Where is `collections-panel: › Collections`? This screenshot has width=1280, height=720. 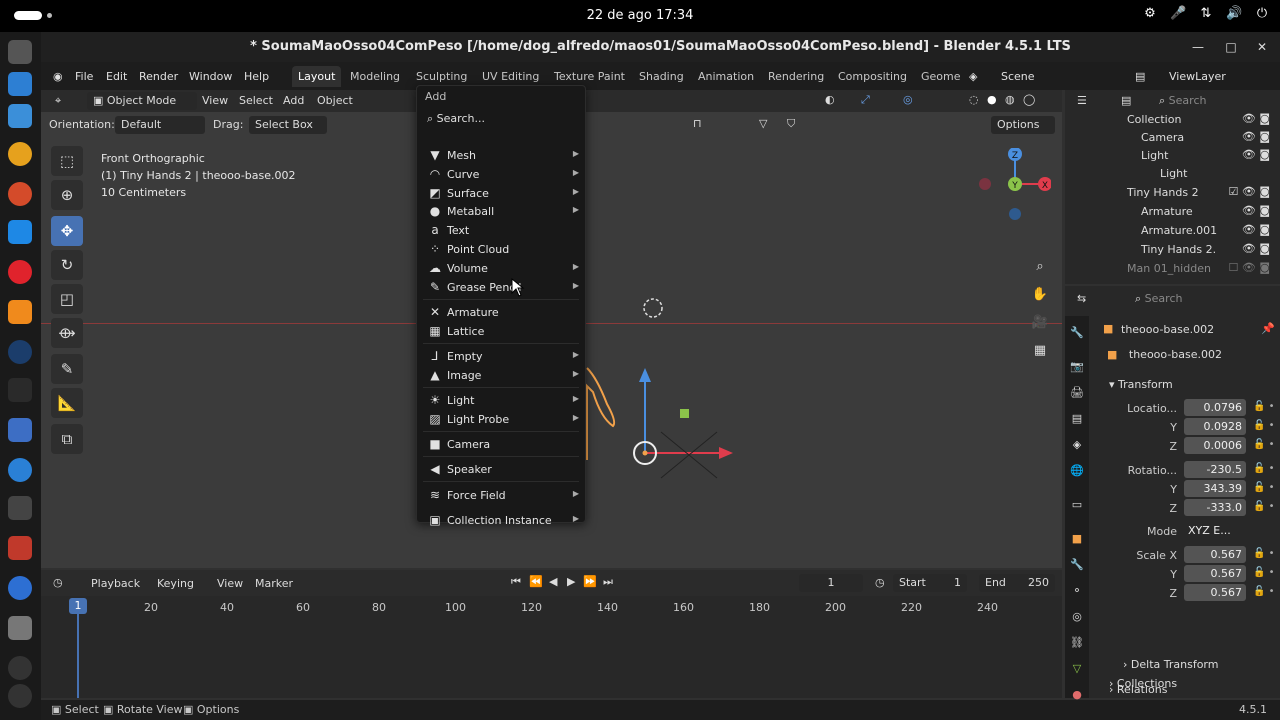 collections-panel: › Collections is located at coordinates (1143, 683).